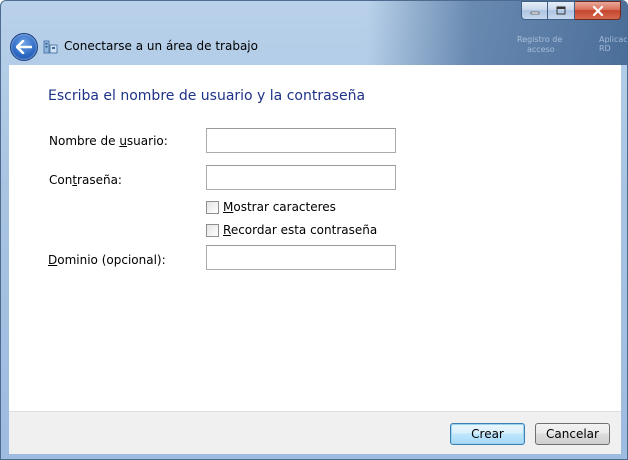  What do you see at coordinates (315, 432) in the screenshot?
I see `button-bar: Crear Cancelar` at bounding box center [315, 432].